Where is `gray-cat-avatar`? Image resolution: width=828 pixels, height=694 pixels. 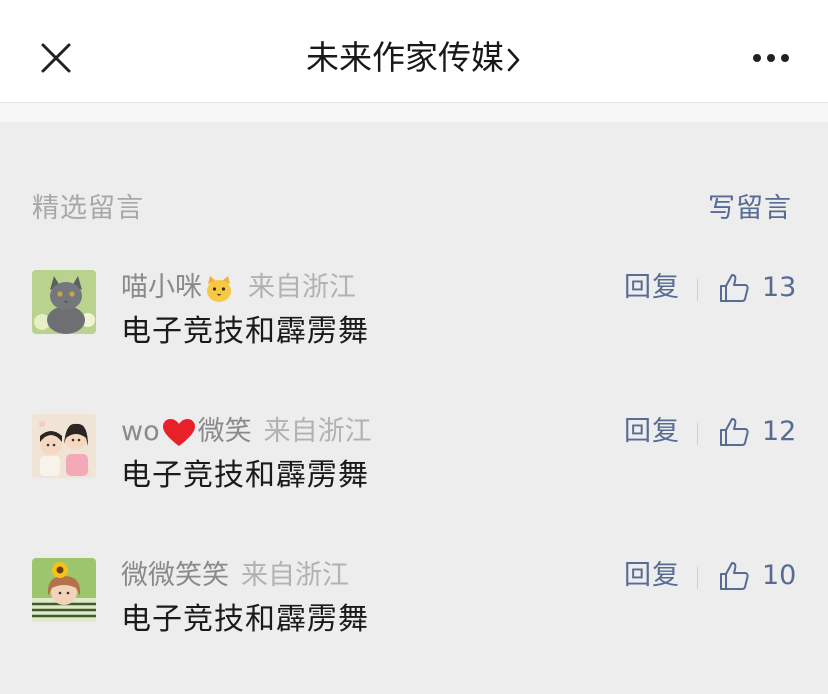 gray-cat-avatar is located at coordinates (64, 302).